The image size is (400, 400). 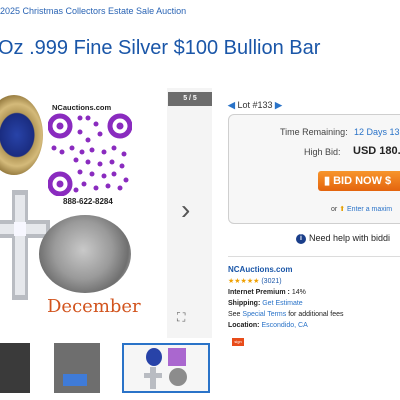 I want to click on time-remaining-value: 12 Days 13, so click(x=377, y=132).